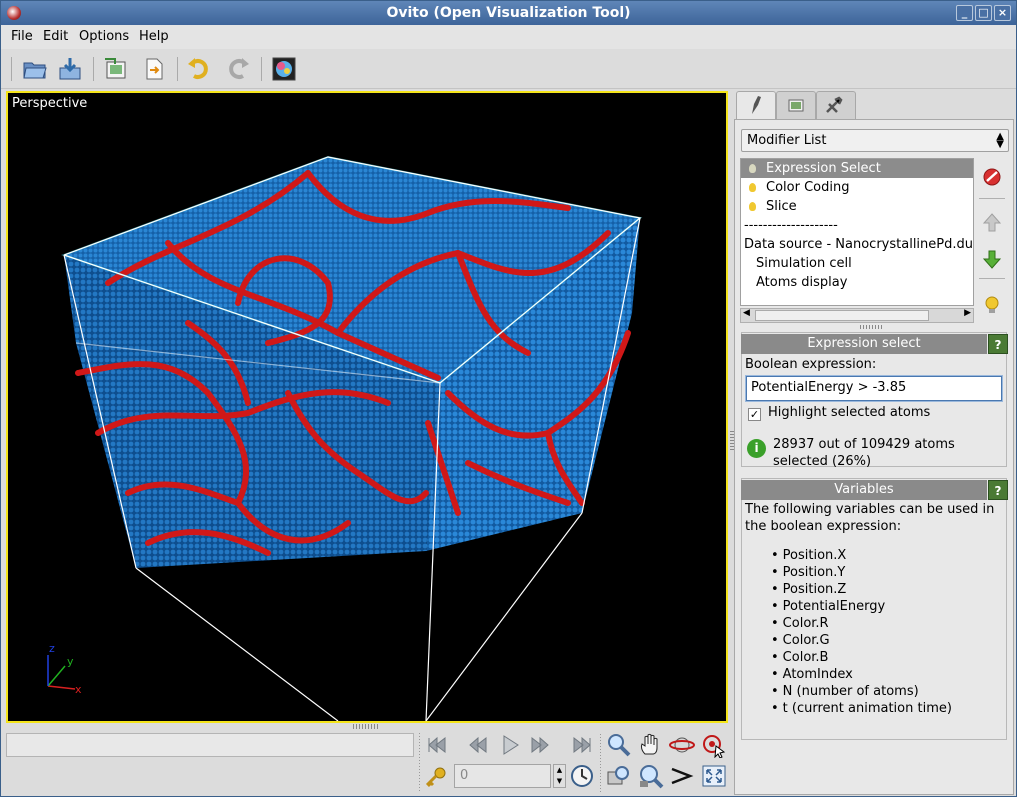  I want to click on list-item: N (number of atoms), so click(861, 691).